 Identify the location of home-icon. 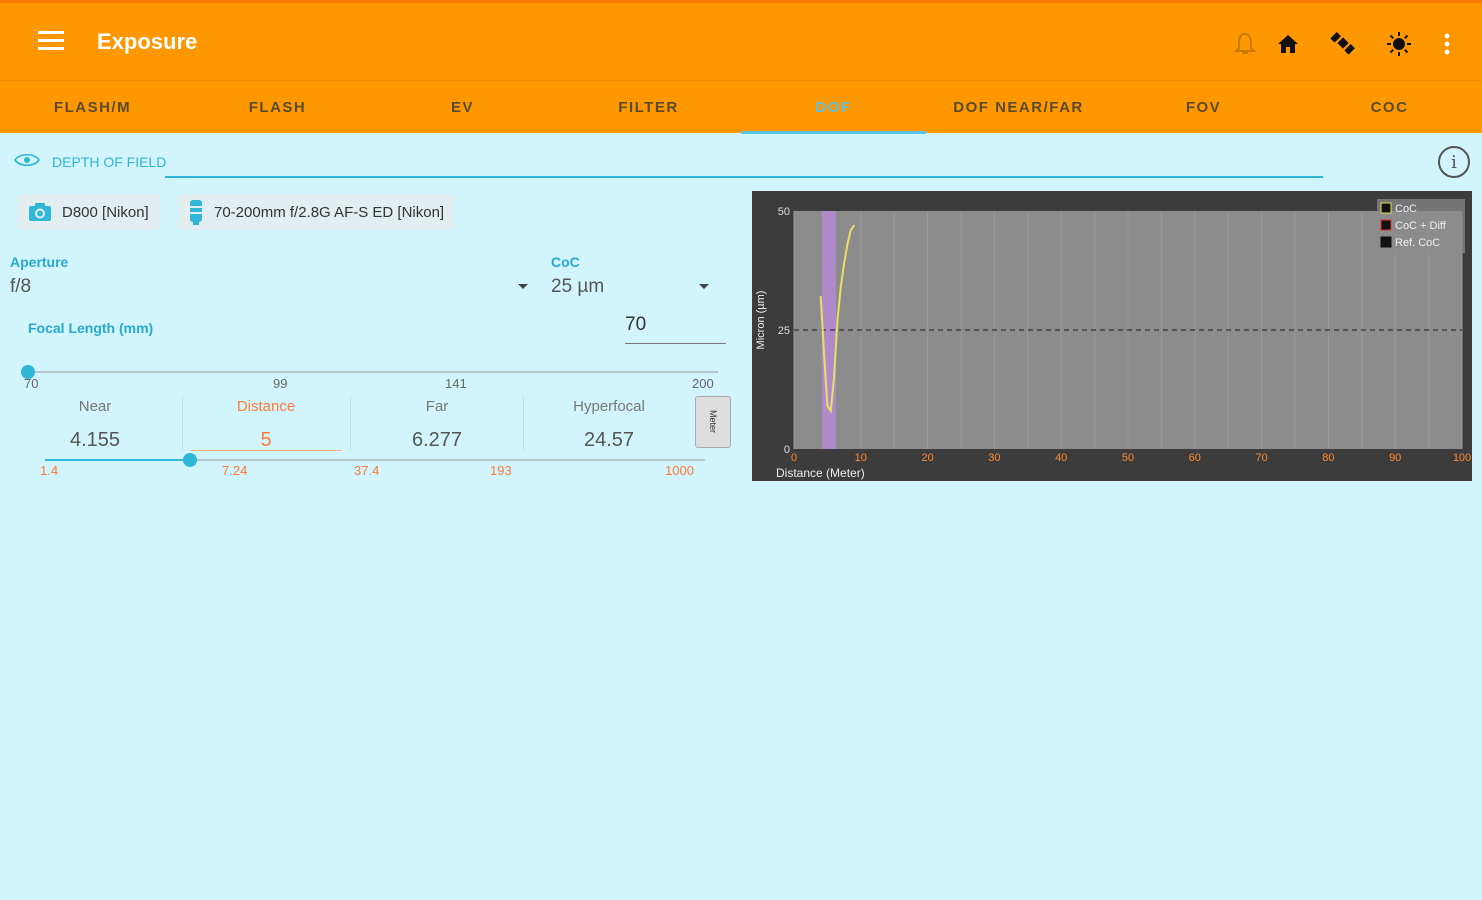
(1288, 44).